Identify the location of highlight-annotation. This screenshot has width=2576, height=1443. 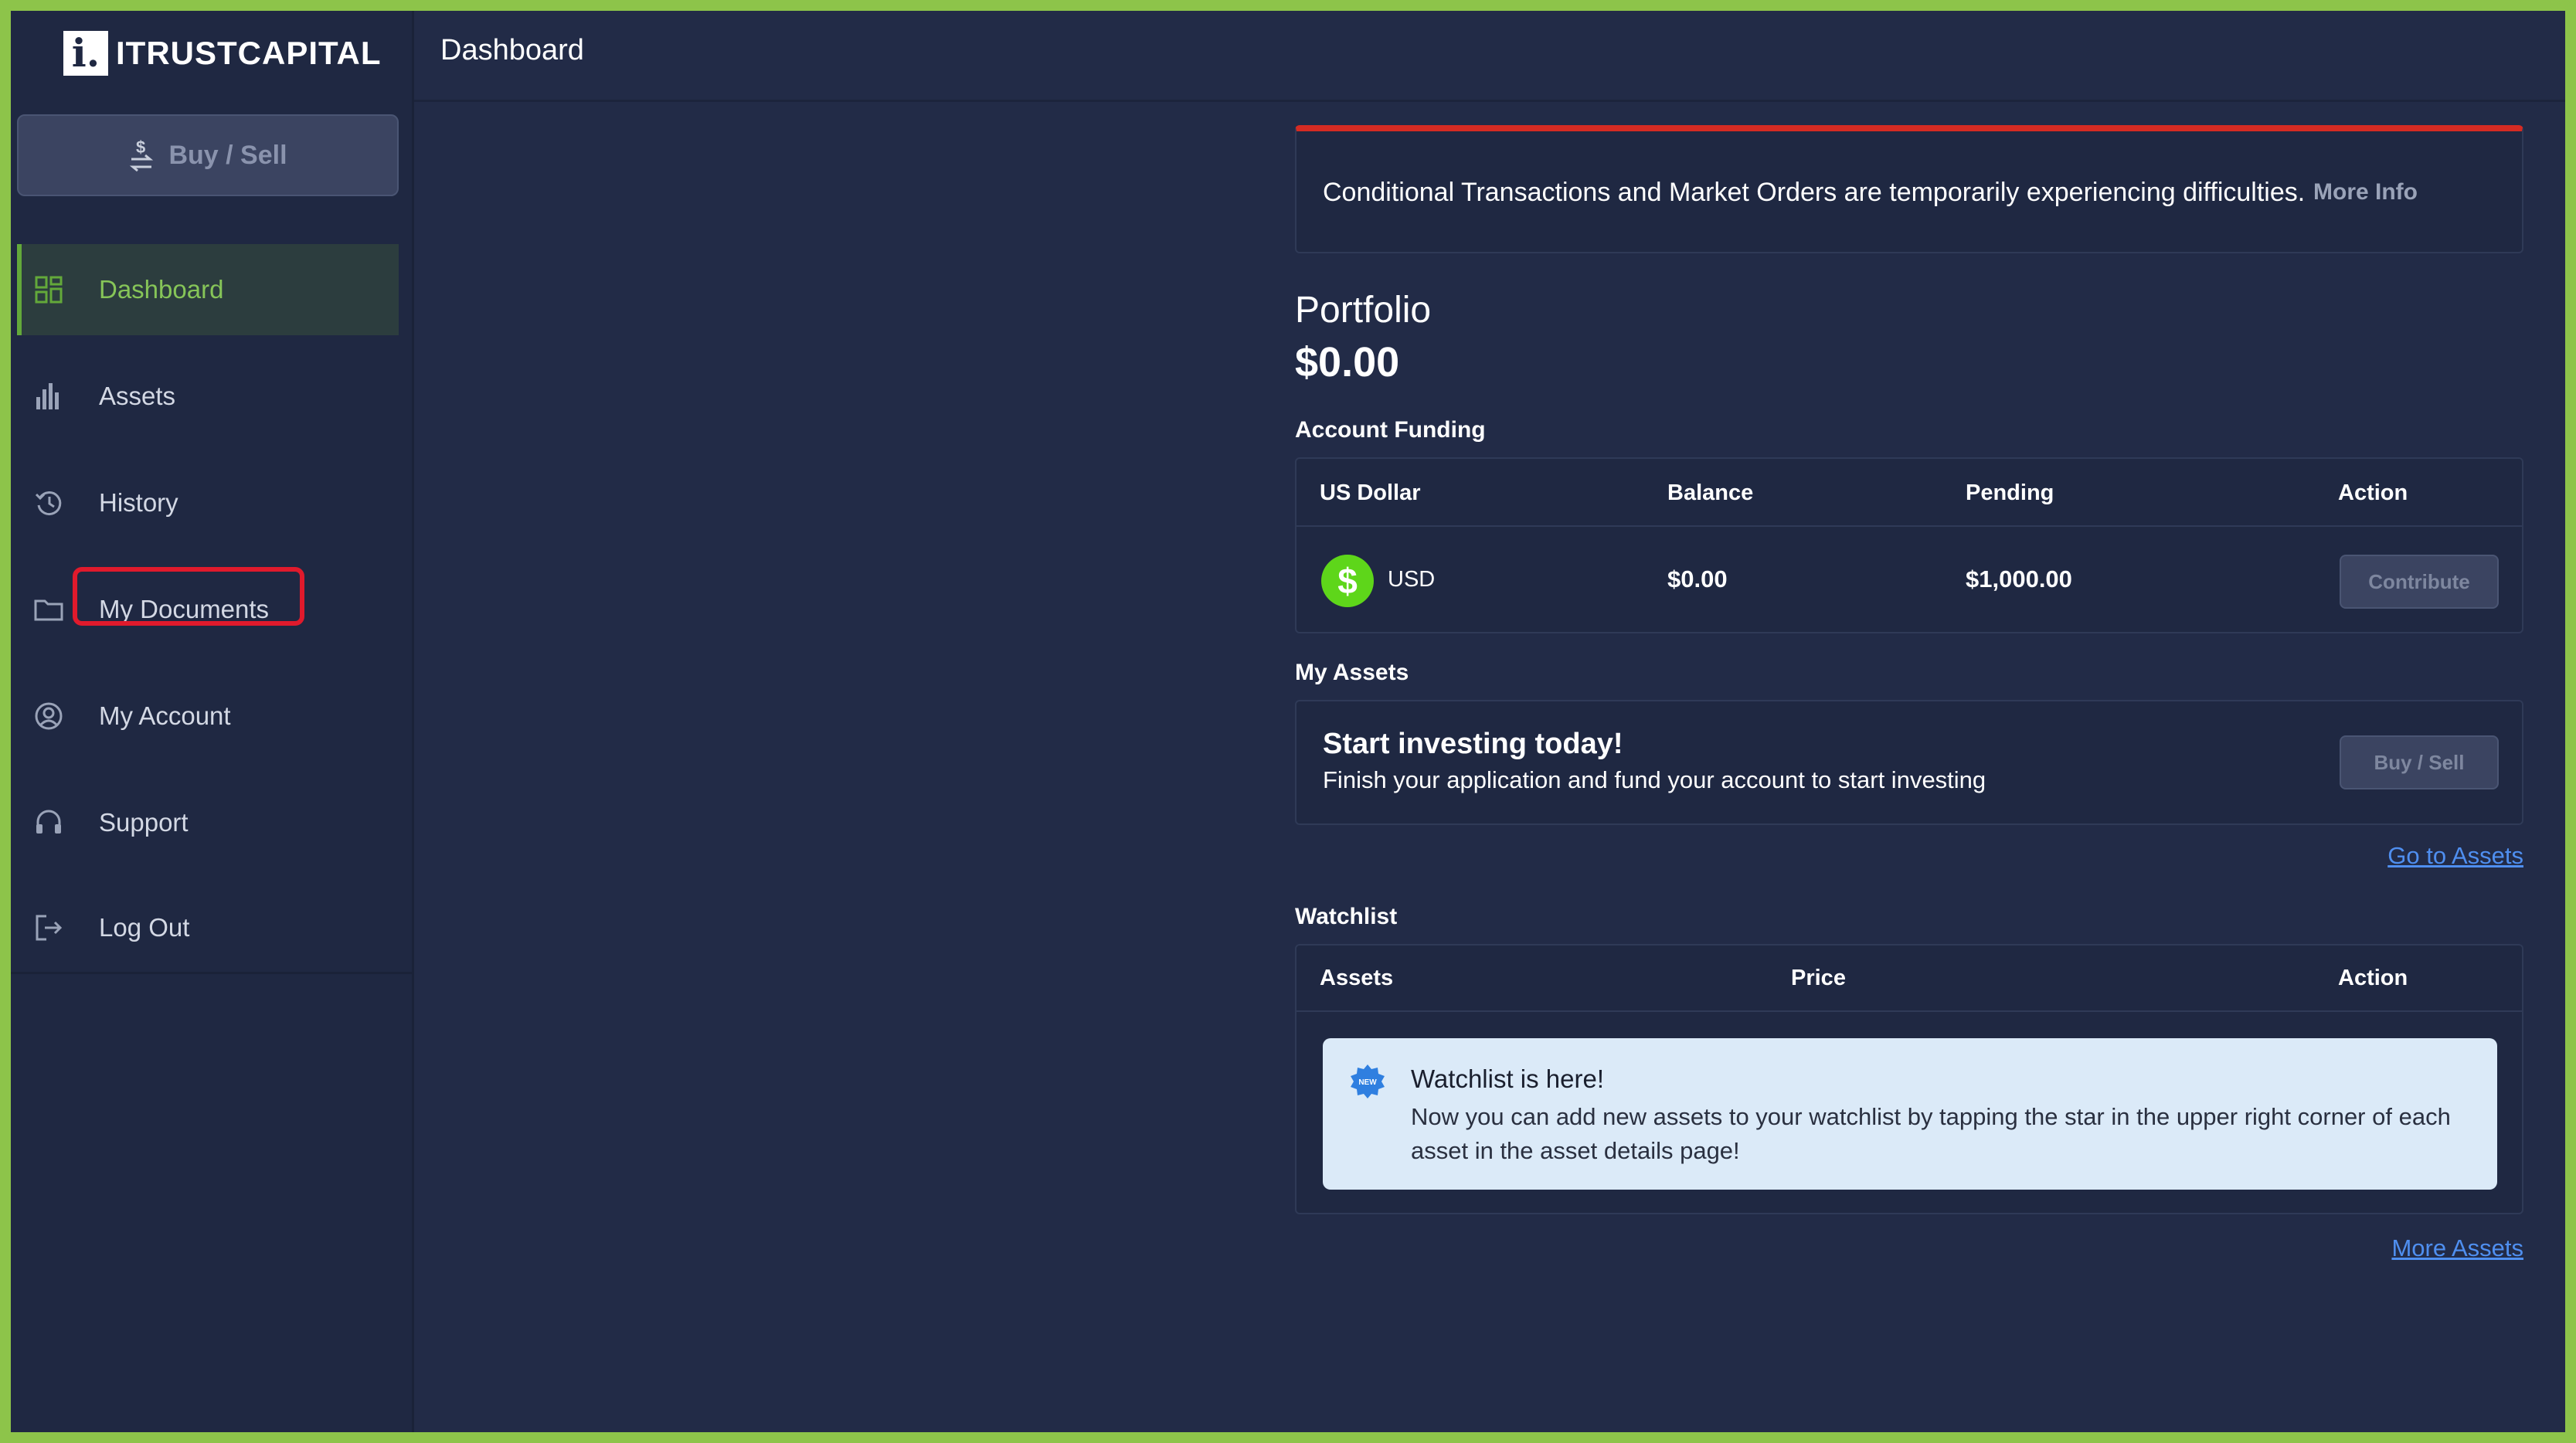
(188, 596).